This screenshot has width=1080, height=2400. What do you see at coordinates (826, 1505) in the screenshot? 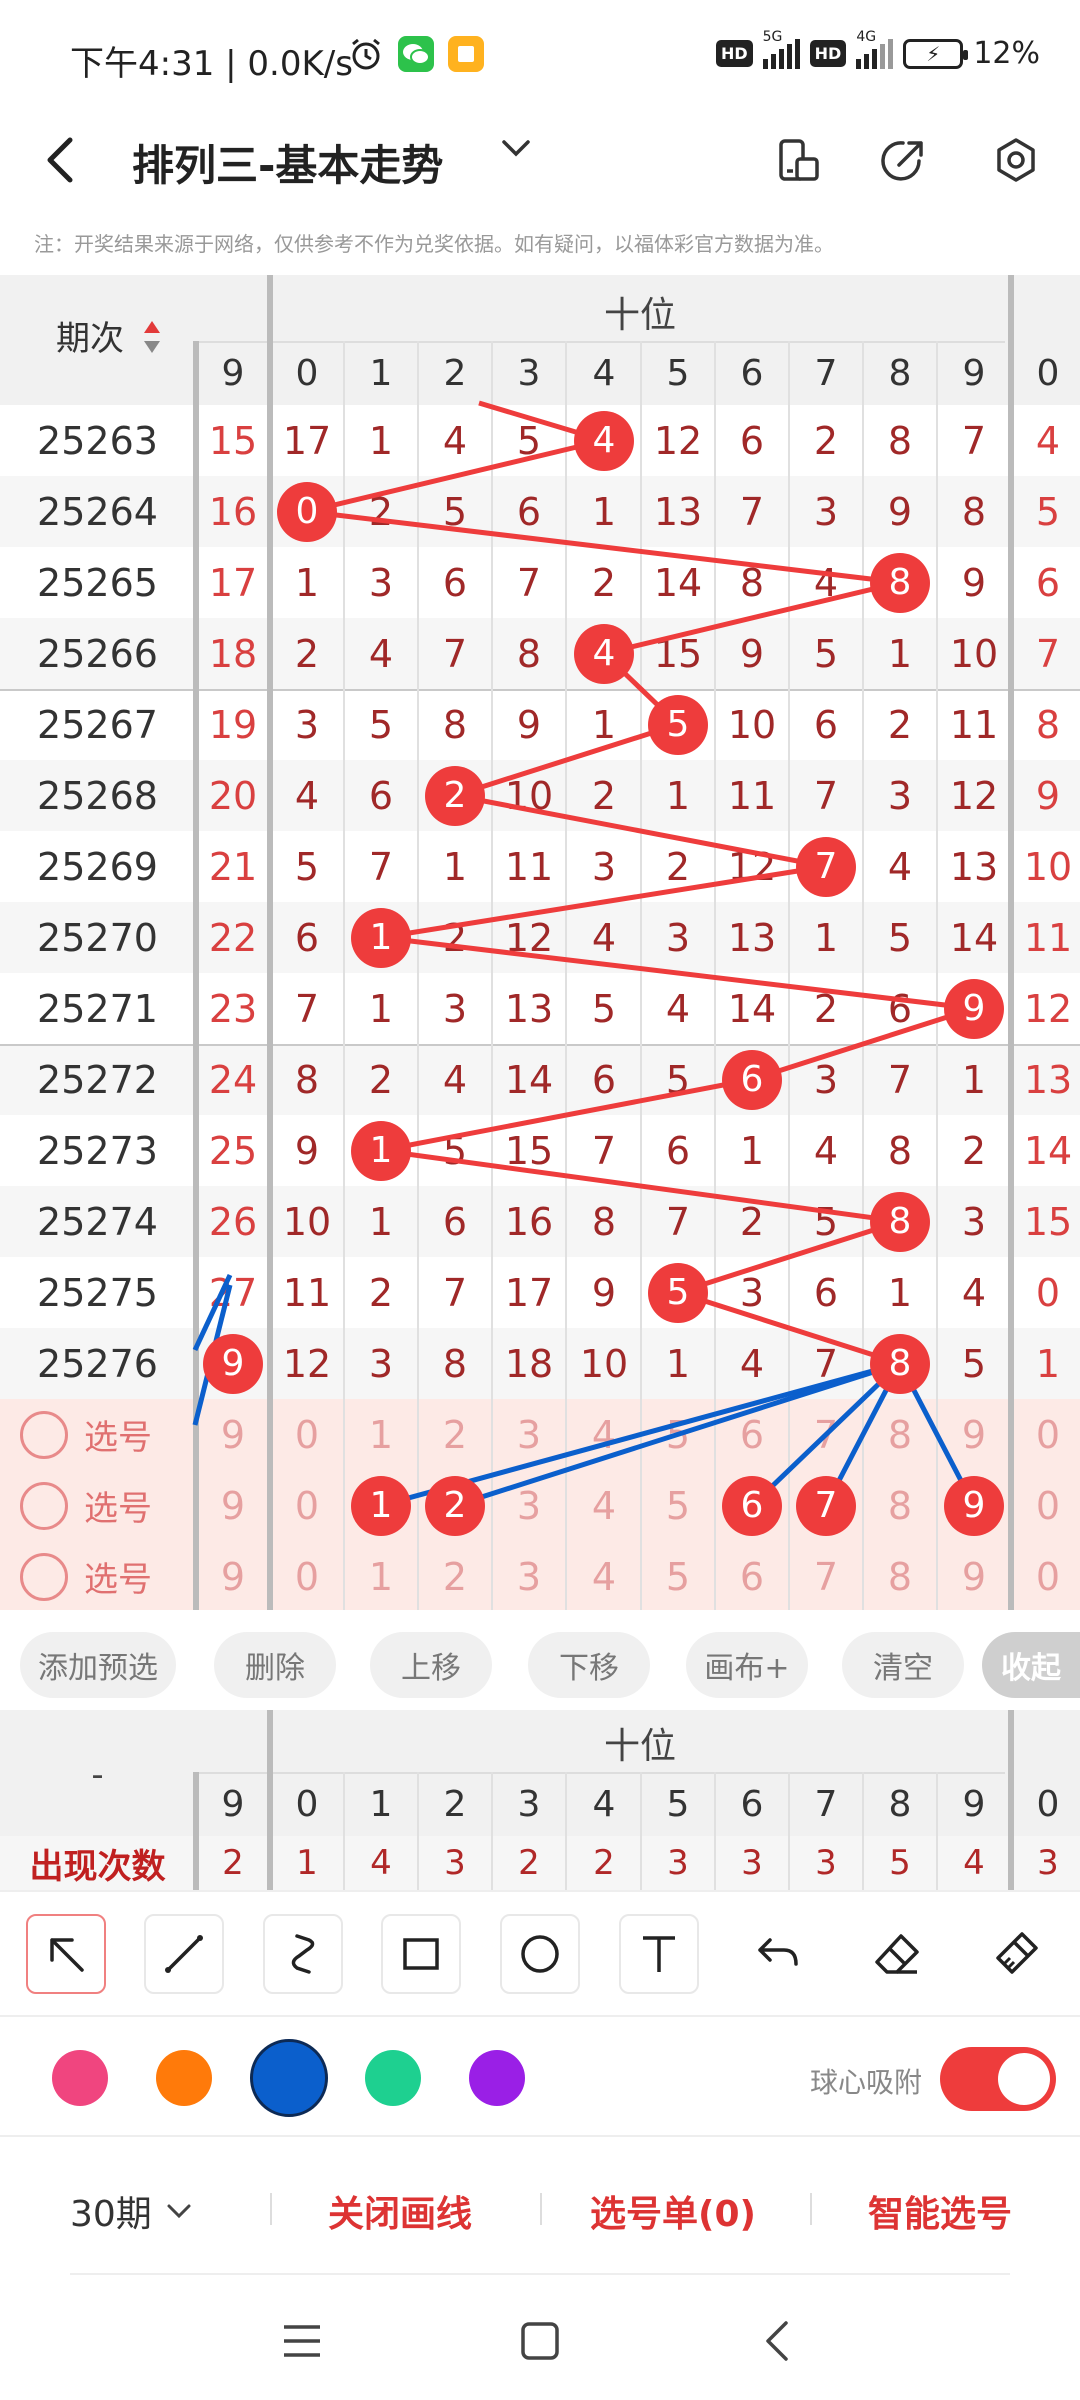
I see `selected-ball: 7` at bounding box center [826, 1505].